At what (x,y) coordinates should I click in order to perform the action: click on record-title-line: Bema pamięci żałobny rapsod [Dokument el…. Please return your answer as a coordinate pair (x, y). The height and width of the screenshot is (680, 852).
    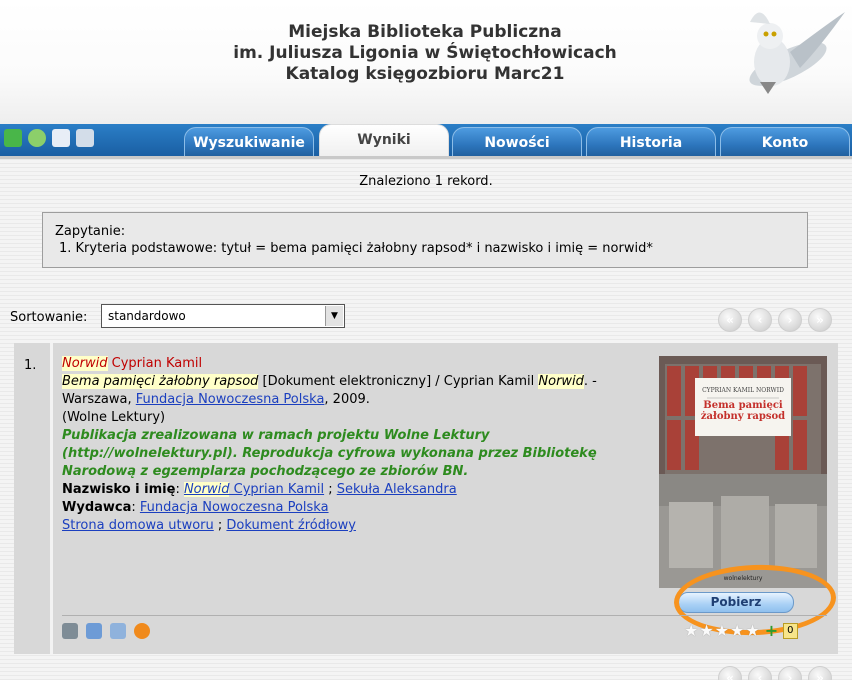
    Looking at the image, I should click on (352, 382).